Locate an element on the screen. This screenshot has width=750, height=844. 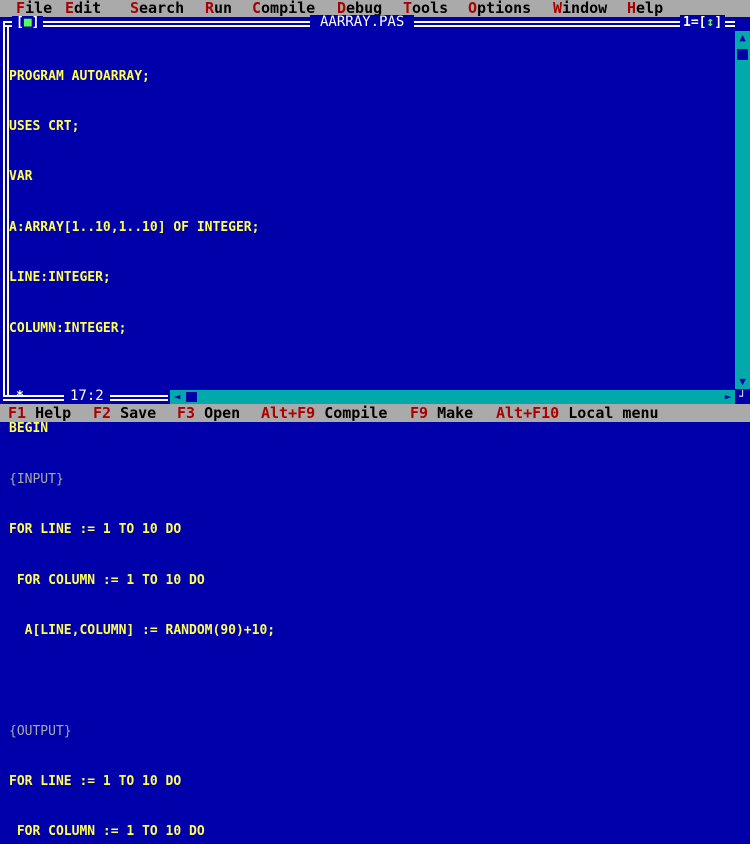
window-number: 1 is located at coordinates (687, 22).